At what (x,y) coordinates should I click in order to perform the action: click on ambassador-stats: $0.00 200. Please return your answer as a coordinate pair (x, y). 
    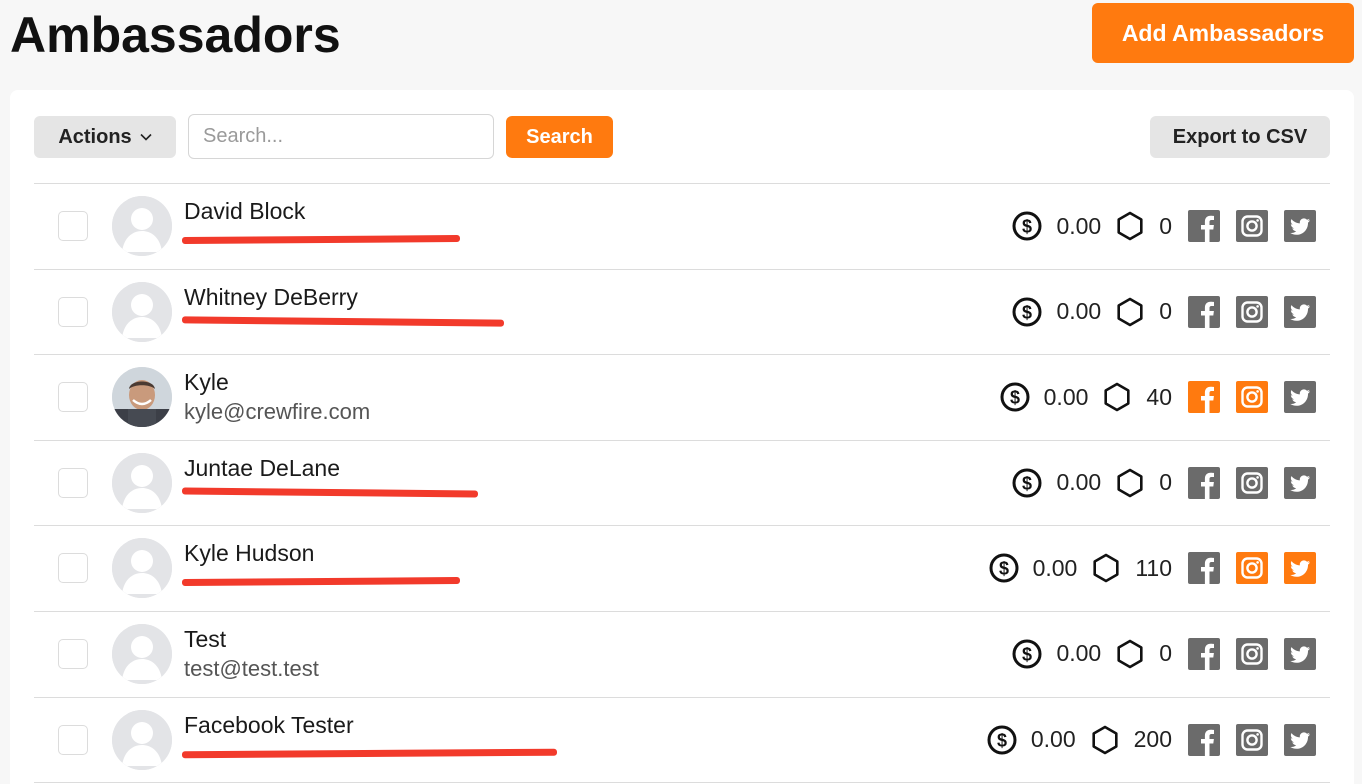
    Looking at the image, I should click on (1151, 740).